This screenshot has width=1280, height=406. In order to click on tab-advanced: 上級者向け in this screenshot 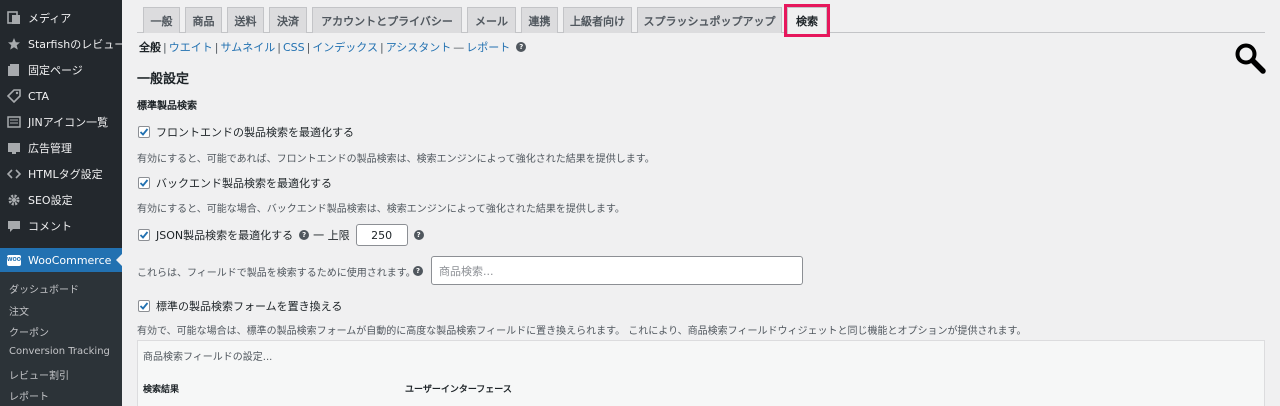, I will do `click(597, 20)`.